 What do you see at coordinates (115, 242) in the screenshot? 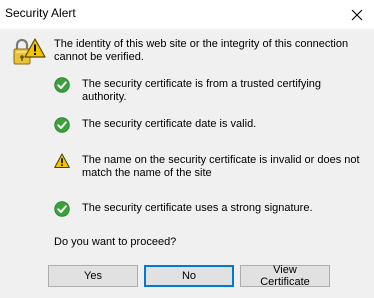
I see `proceed-question: Do you want to proceed?` at bounding box center [115, 242].